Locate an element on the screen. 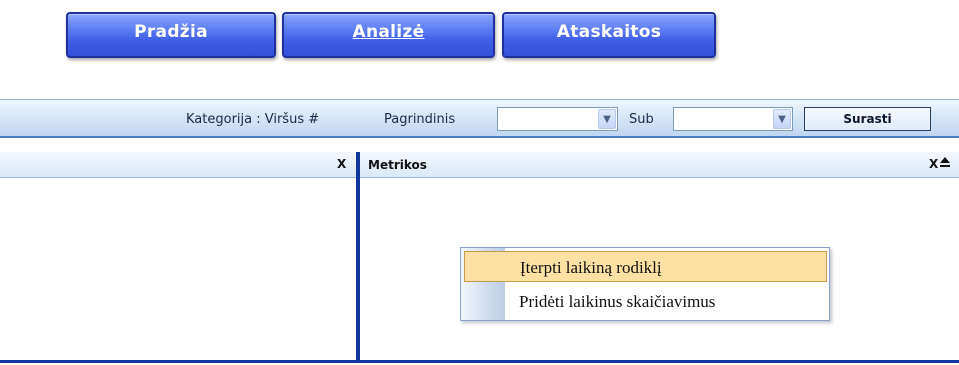 The image size is (959, 365). tab-pradzia-label: Pradžia is located at coordinates (171, 32).